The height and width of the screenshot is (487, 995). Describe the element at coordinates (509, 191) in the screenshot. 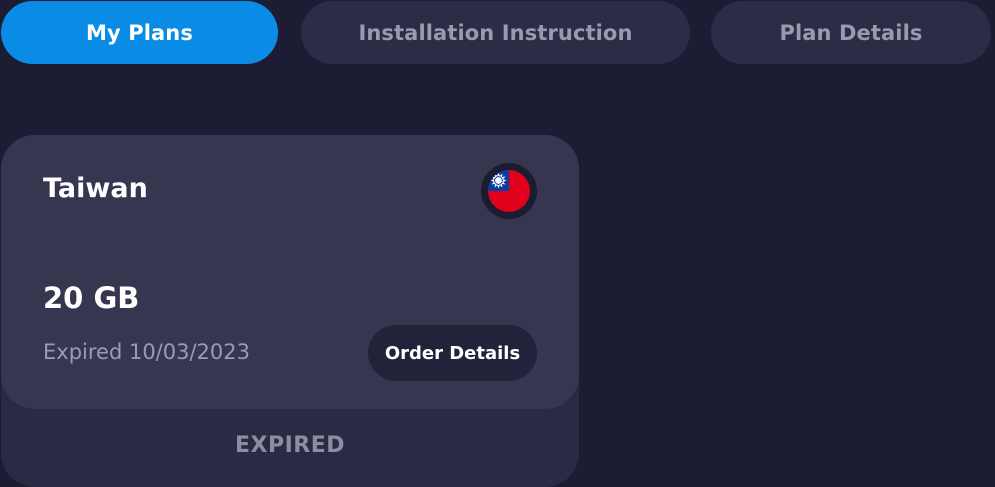

I see `taiwan-flag-icon` at that location.